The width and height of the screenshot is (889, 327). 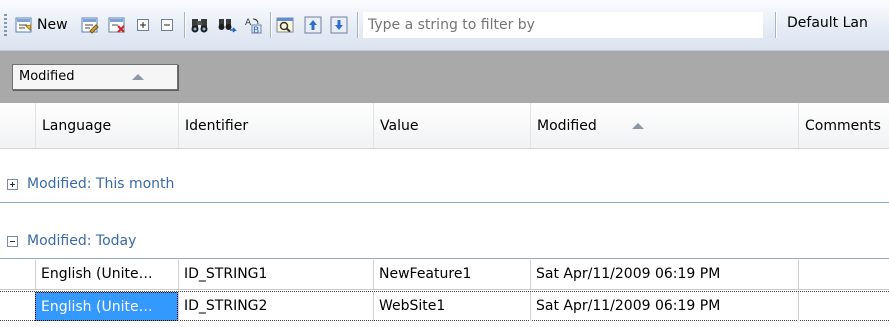 I want to click on move-up-button, so click(x=313, y=25).